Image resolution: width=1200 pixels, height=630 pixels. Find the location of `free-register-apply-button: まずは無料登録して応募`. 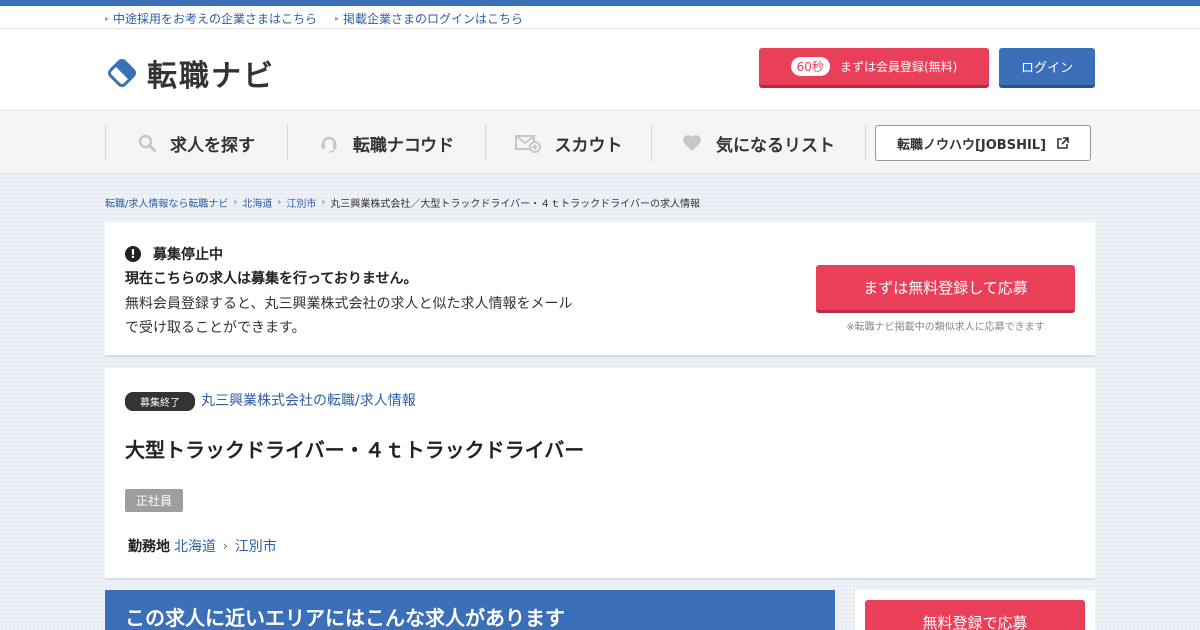

free-register-apply-button: まずは無料登録して応募 is located at coordinates (945, 289).